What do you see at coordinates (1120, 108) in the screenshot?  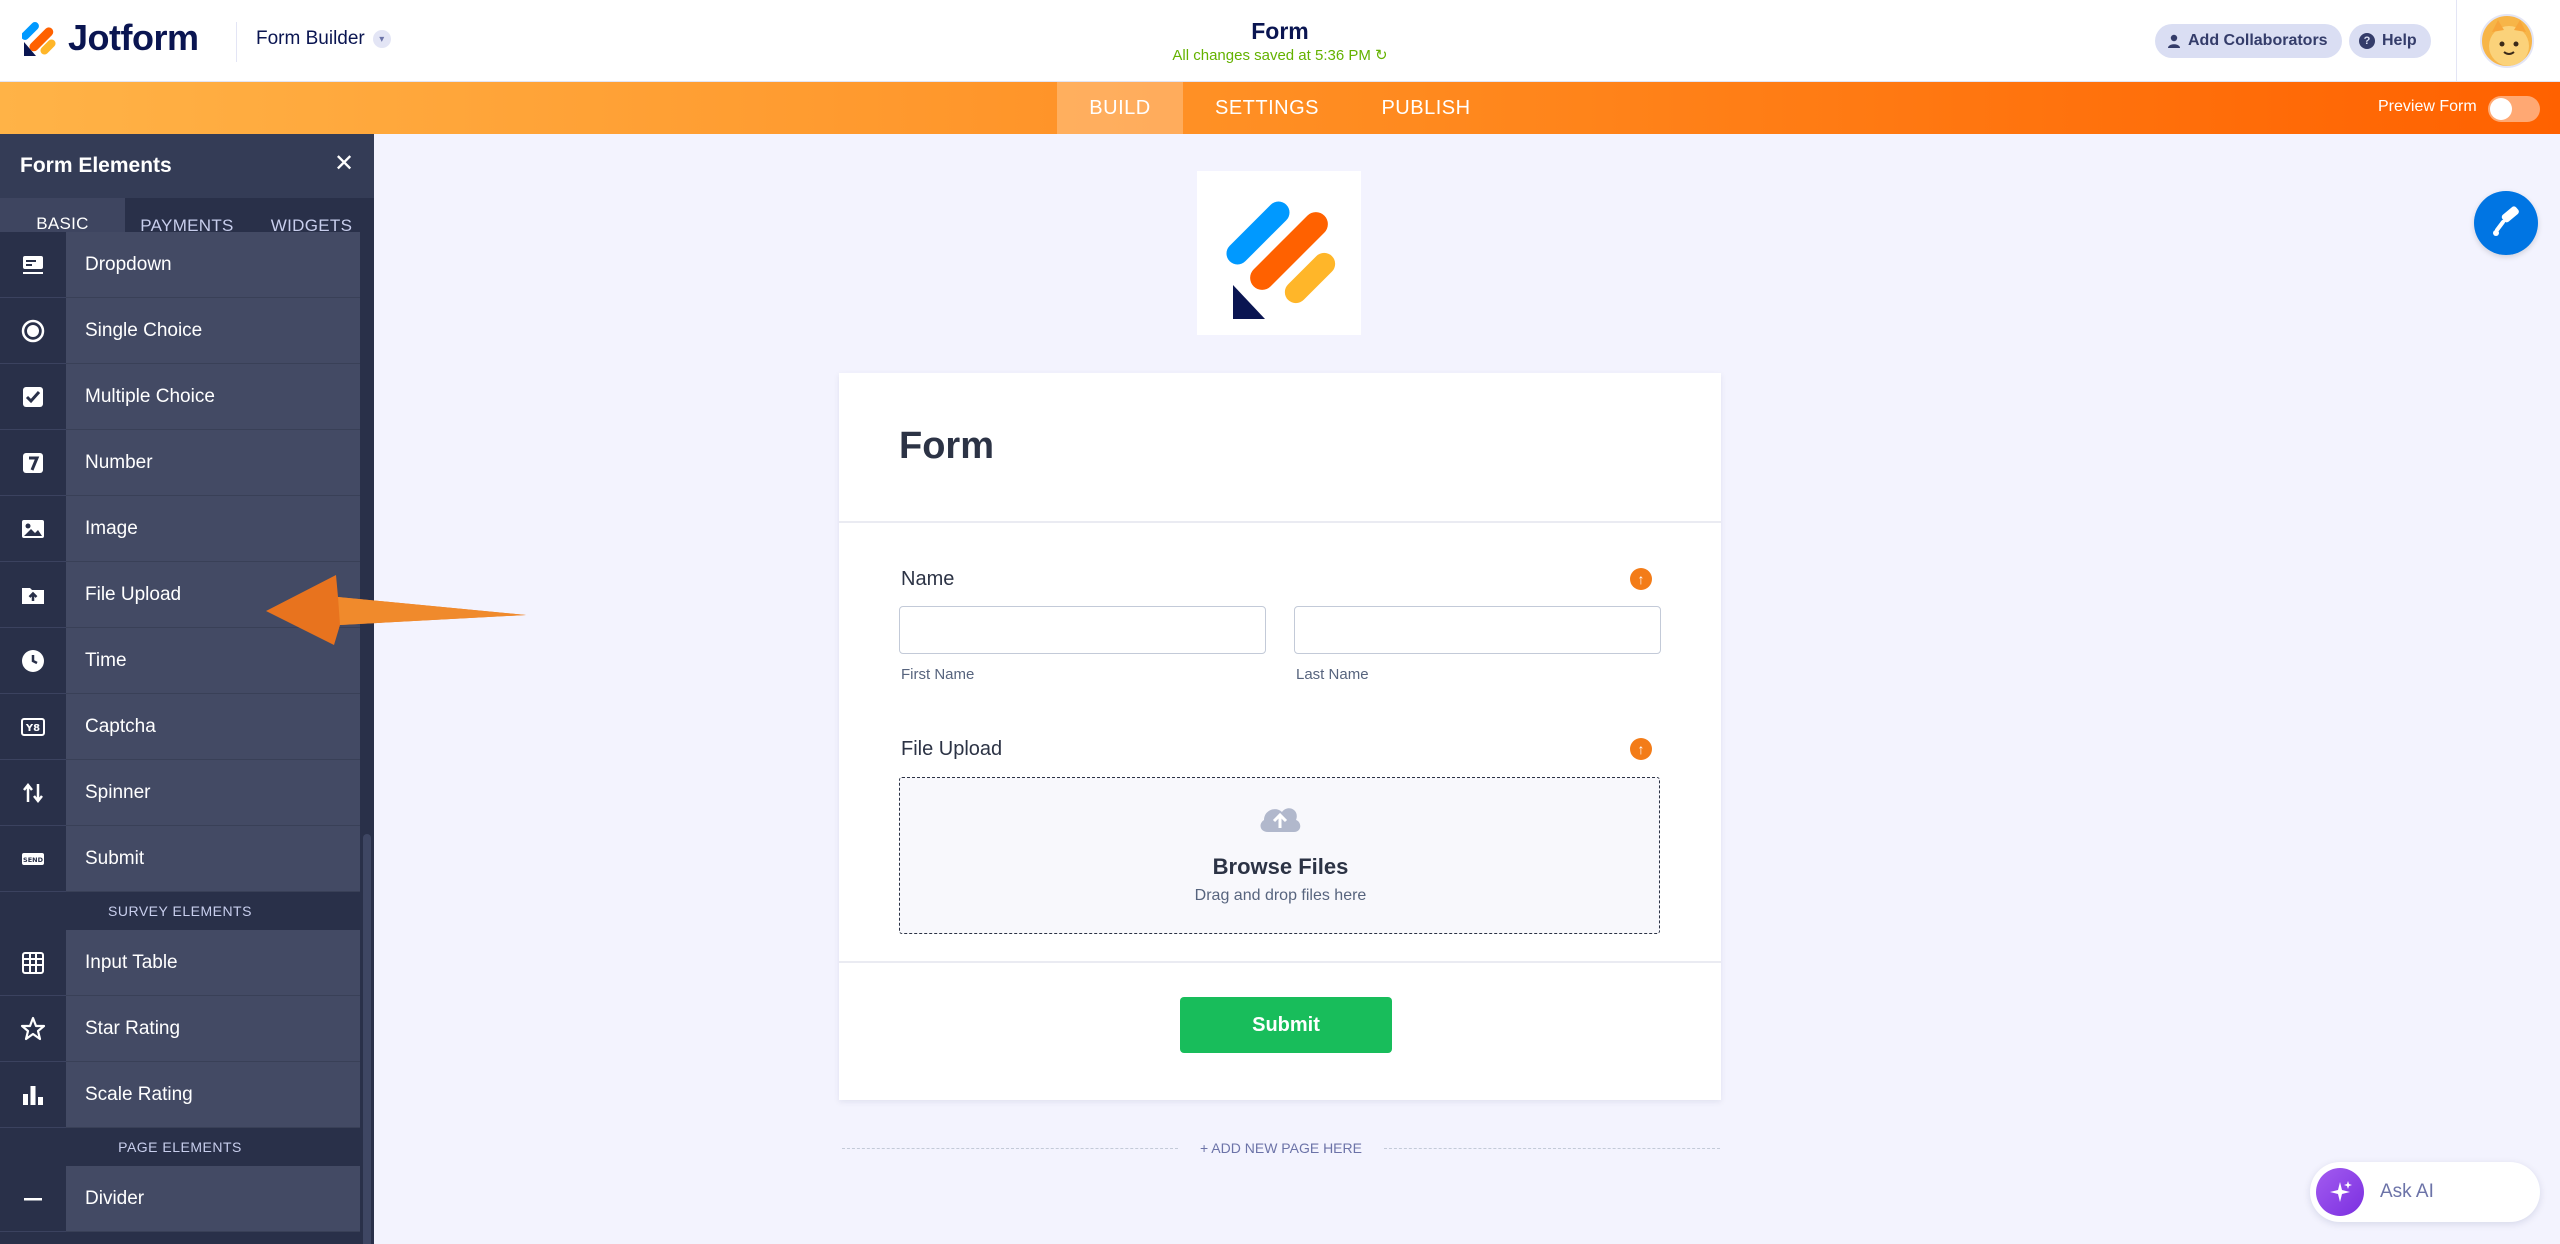 I see `tab-build: BUILD` at bounding box center [1120, 108].